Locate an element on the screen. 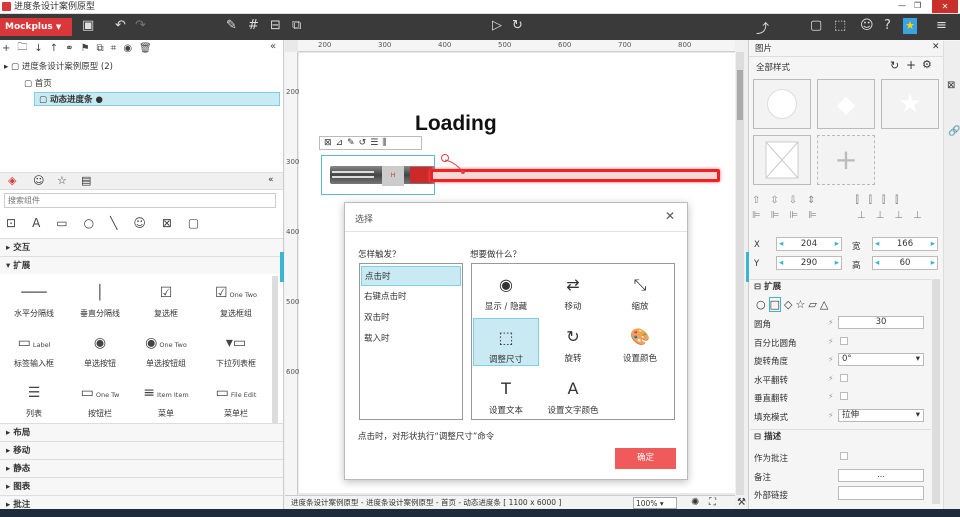 Image resolution: width=960 pixels, height=517 pixels. move-up-icon: ↑ is located at coordinates (54, 48).